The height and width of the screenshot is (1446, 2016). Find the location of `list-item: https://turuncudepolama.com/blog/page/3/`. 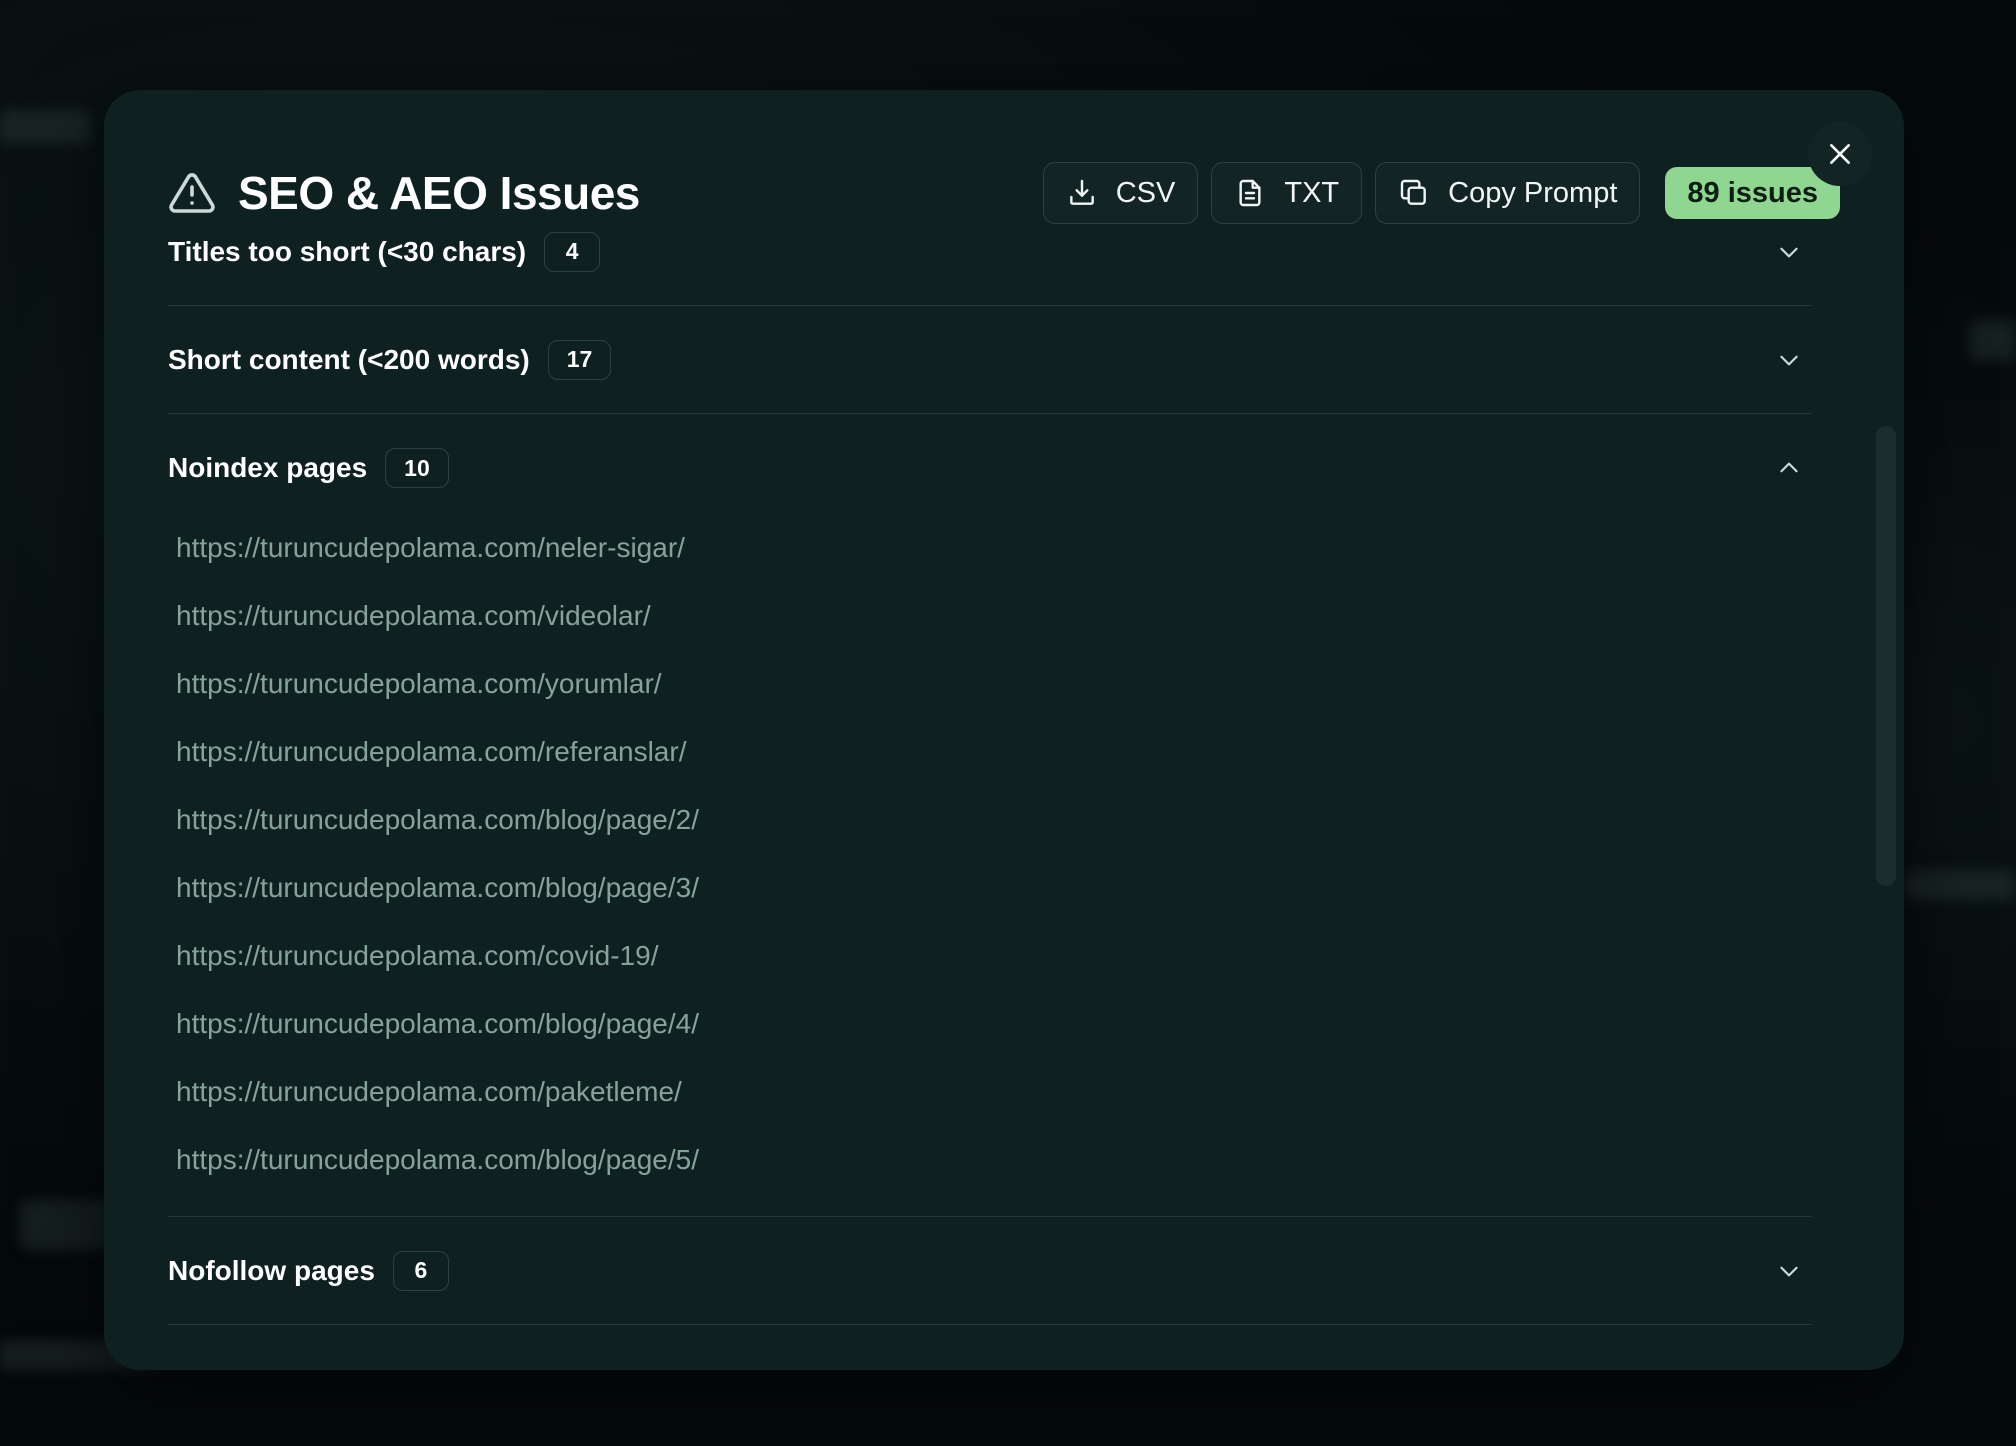

list-item: https://turuncudepolama.com/blog/page/3/ is located at coordinates (994, 888).